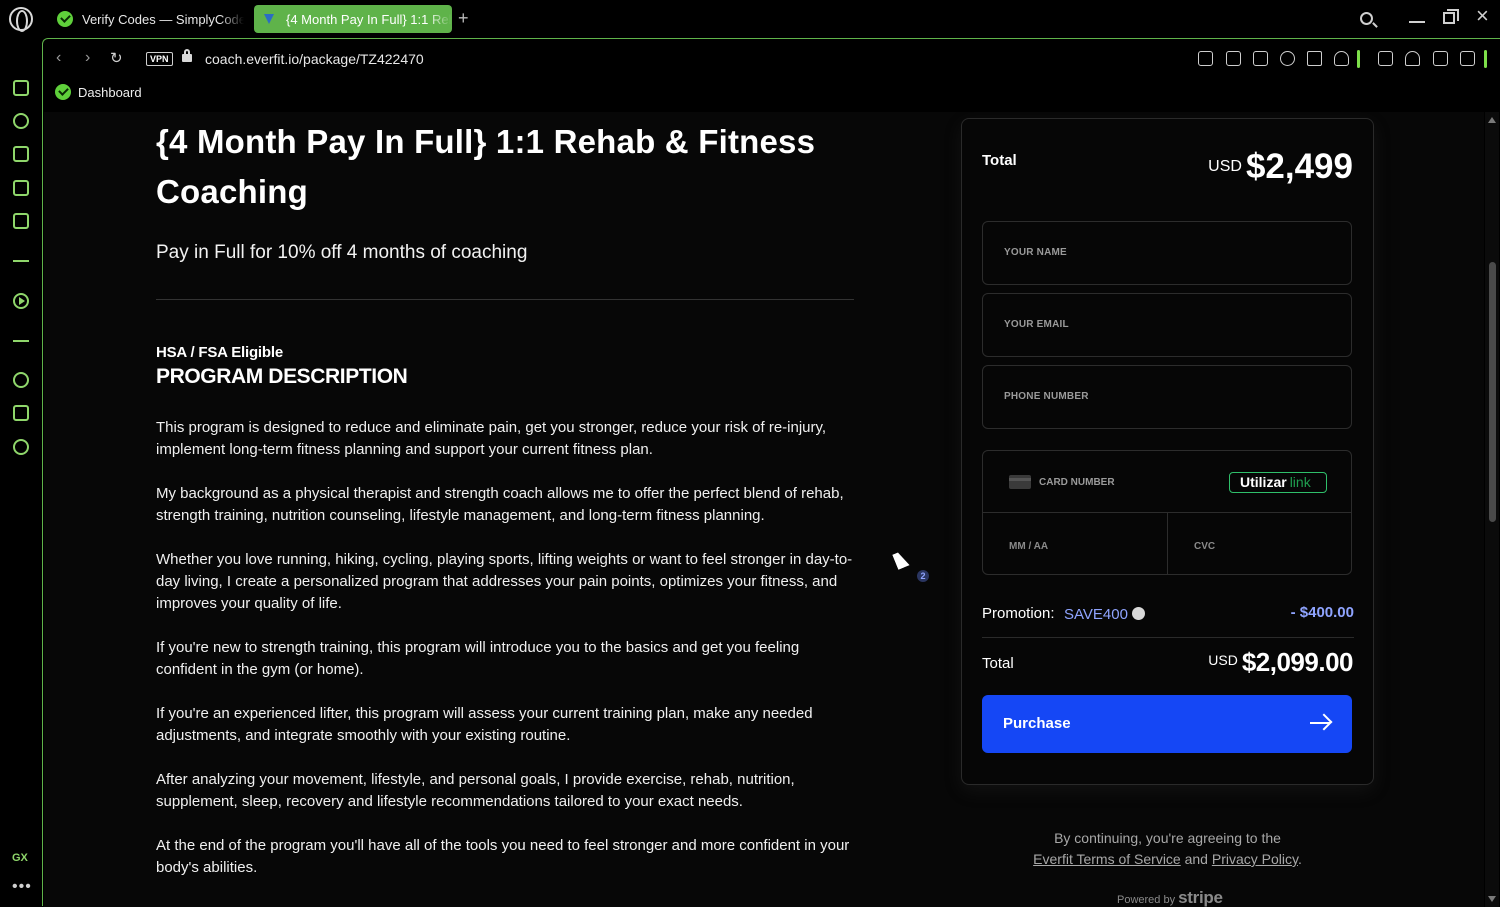 Image resolution: width=1500 pixels, height=907 pixels. What do you see at coordinates (1018, 613) in the screenshot?
I see `promotion-label: Promotion:` at bounding box center [1018, 613].